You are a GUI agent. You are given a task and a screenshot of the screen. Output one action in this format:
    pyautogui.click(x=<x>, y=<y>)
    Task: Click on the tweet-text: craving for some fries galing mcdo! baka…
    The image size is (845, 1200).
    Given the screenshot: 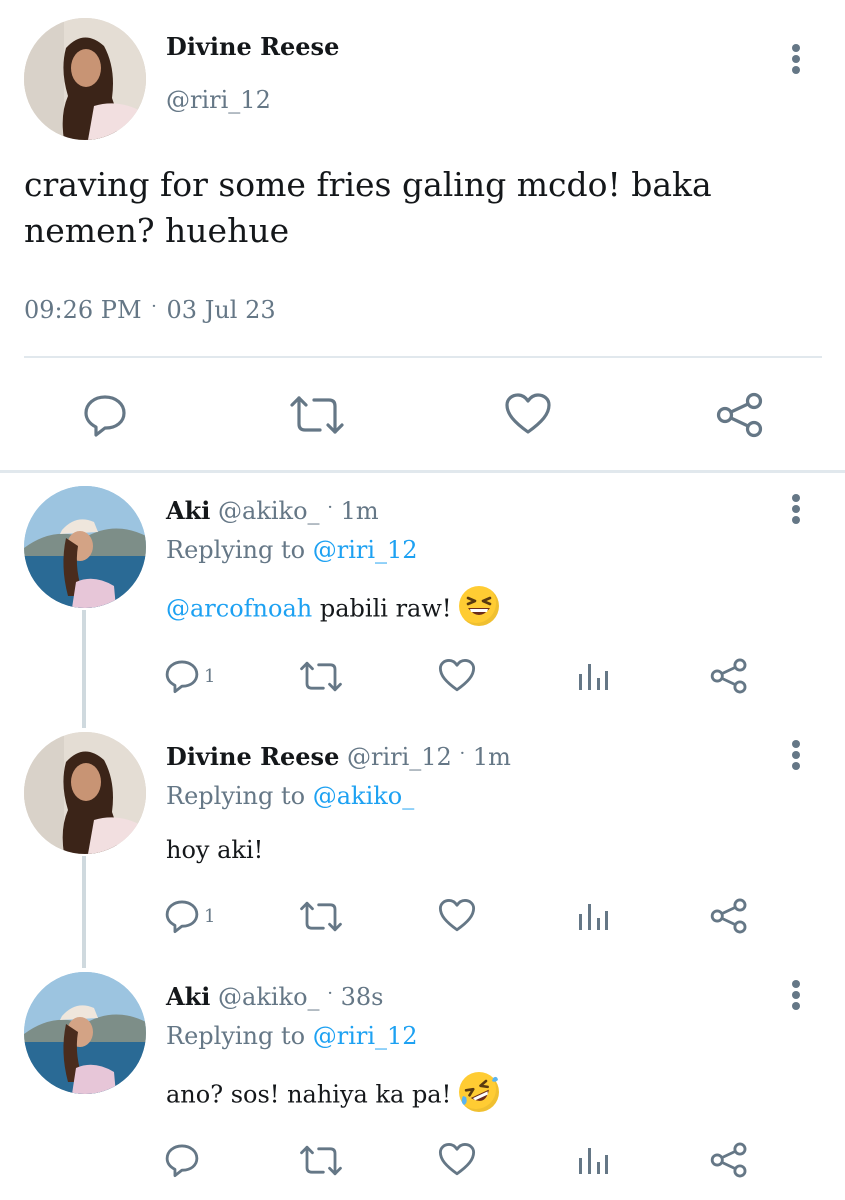 What is the action you would take?
    pyautogui.click(x=368, y=208)
    